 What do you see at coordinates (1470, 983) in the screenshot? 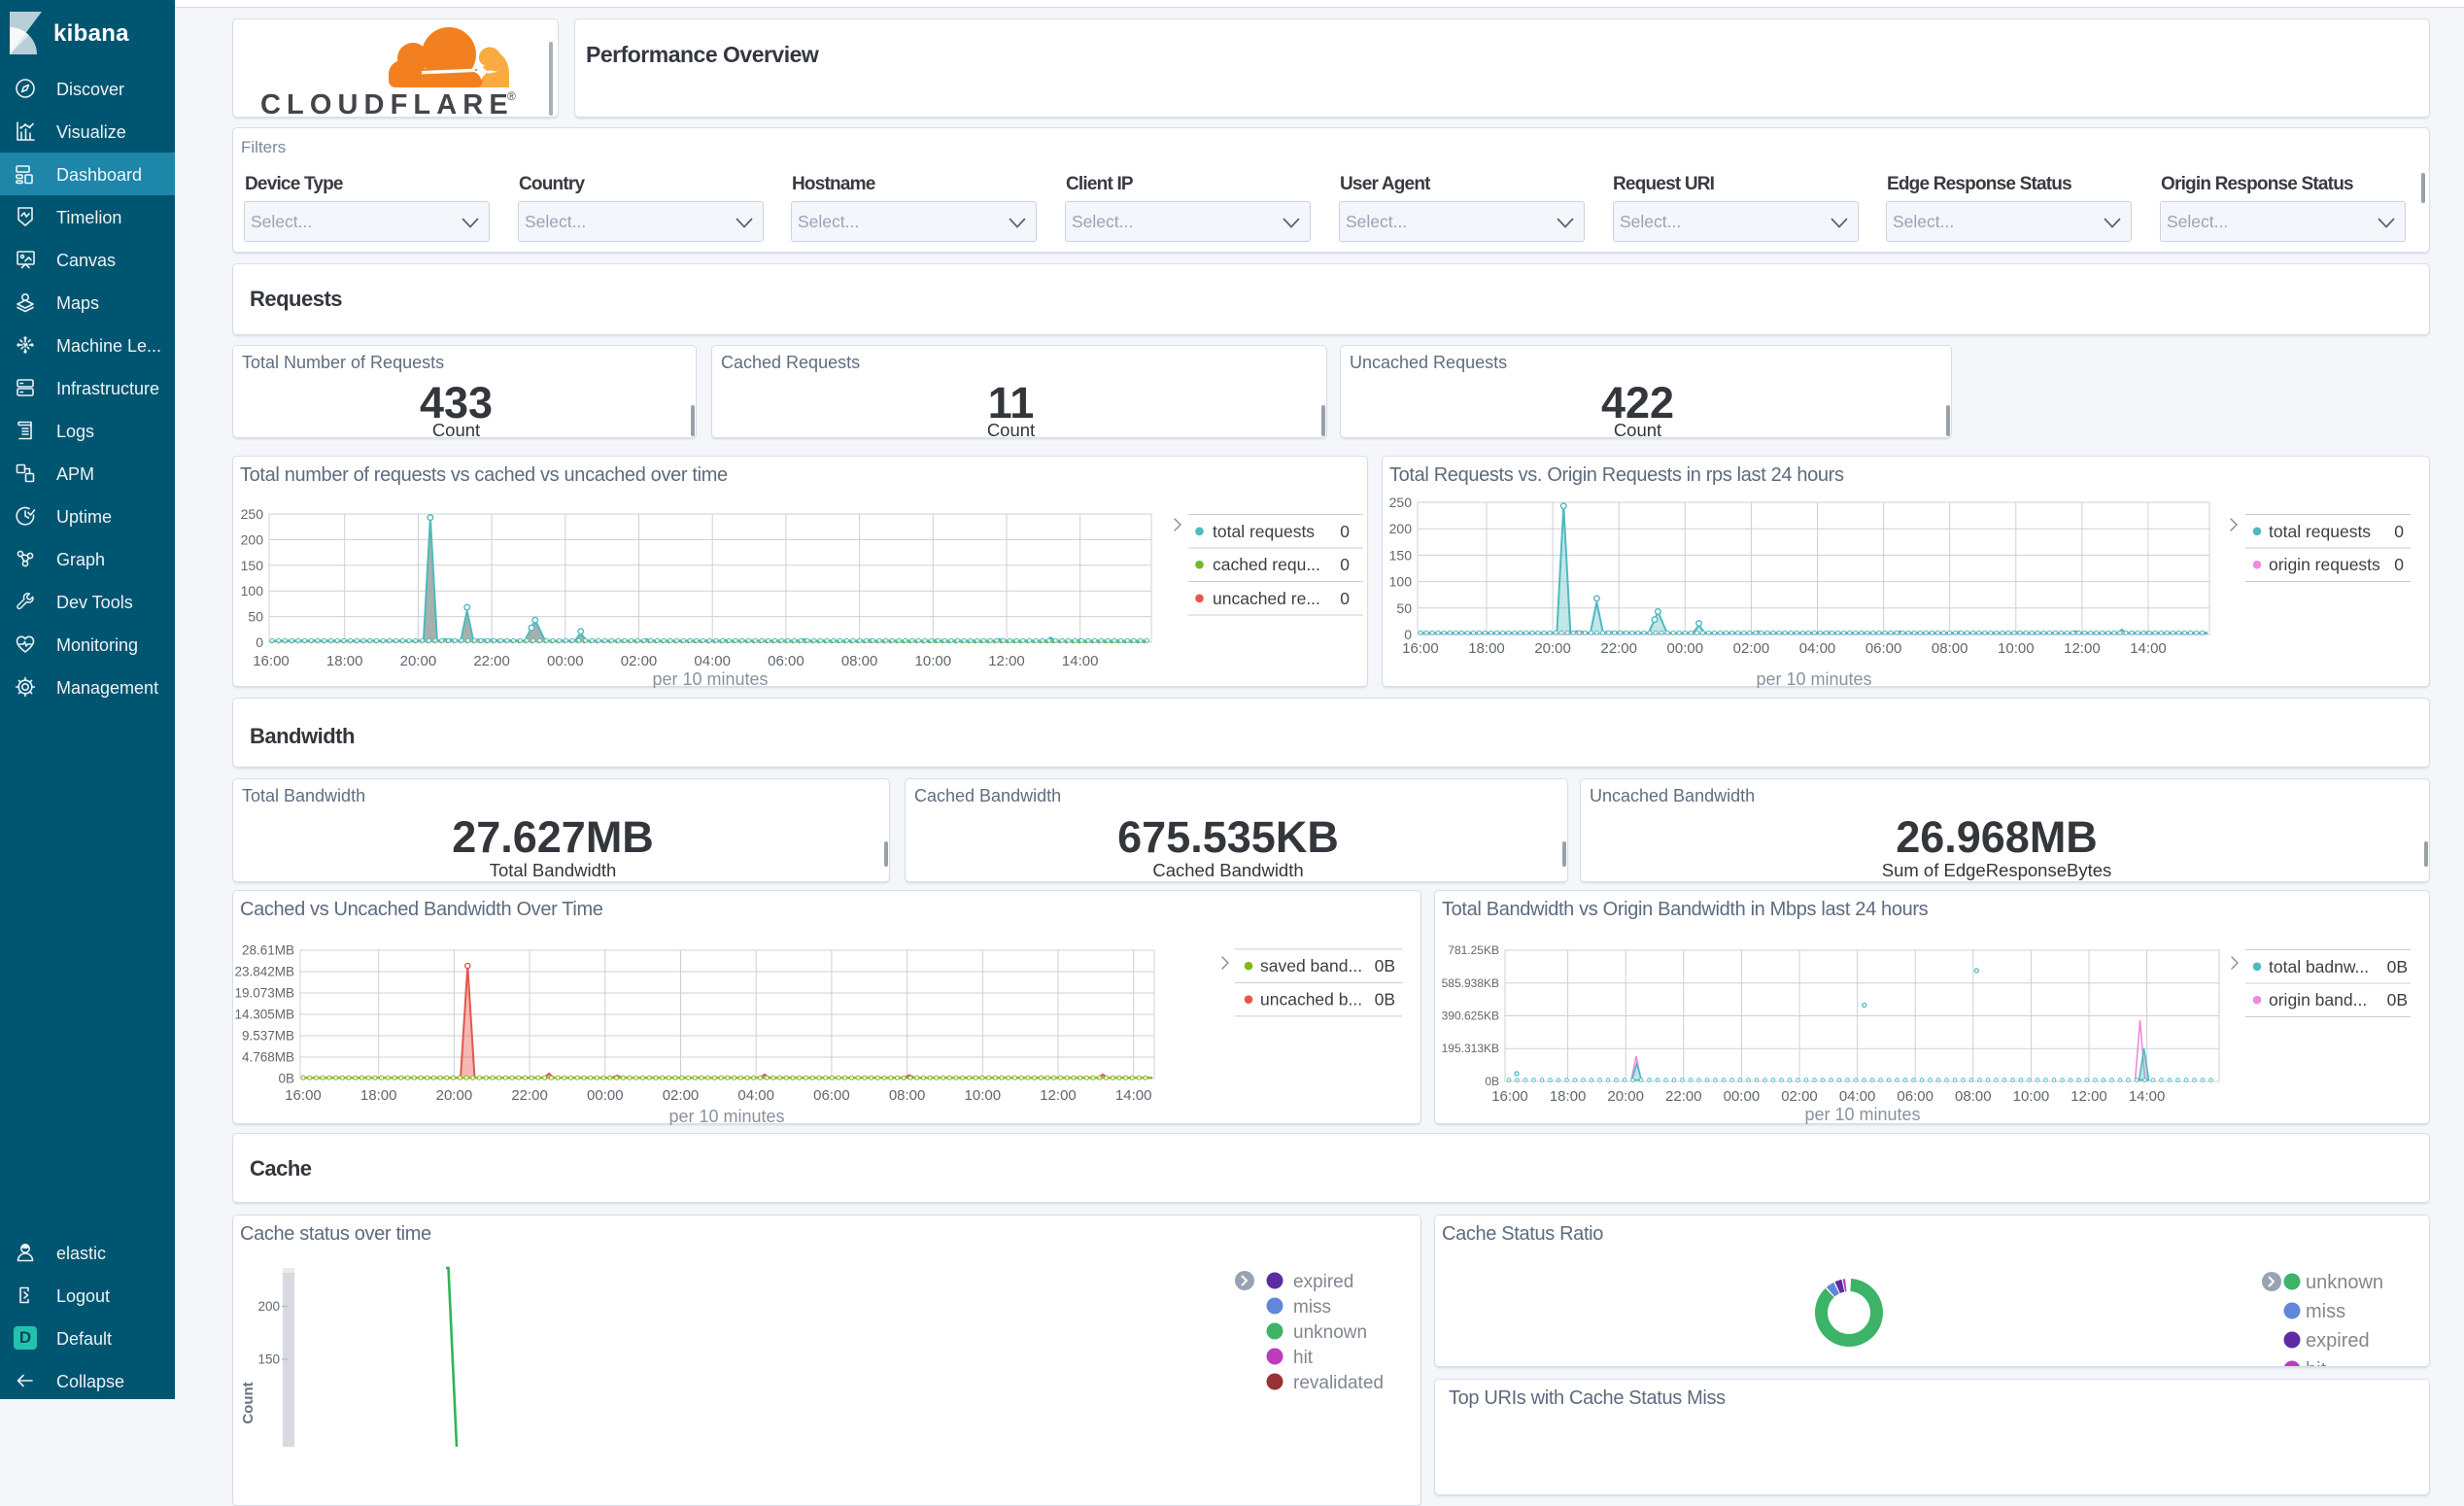
I see `svg-text: 585.938KB` at bounding box center [1470, 983].